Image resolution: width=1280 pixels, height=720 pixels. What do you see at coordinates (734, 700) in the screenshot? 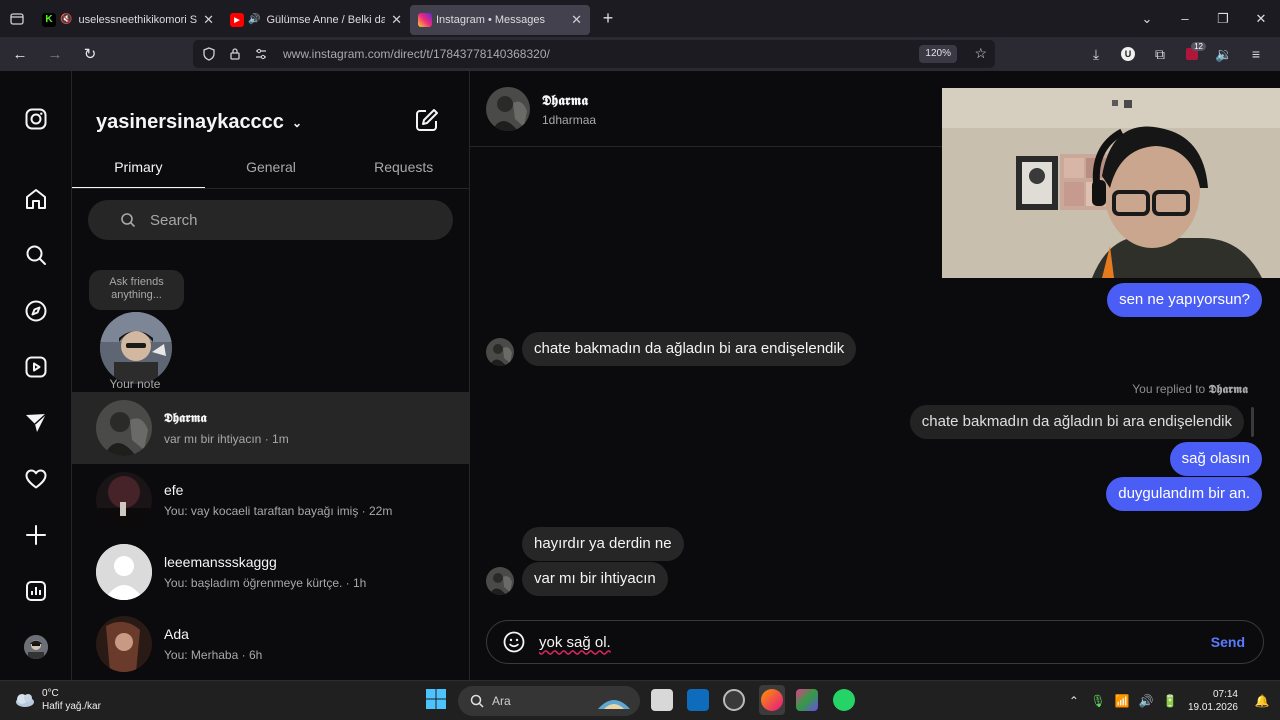
I see `obs-icon` at bounding box center [734, 700].